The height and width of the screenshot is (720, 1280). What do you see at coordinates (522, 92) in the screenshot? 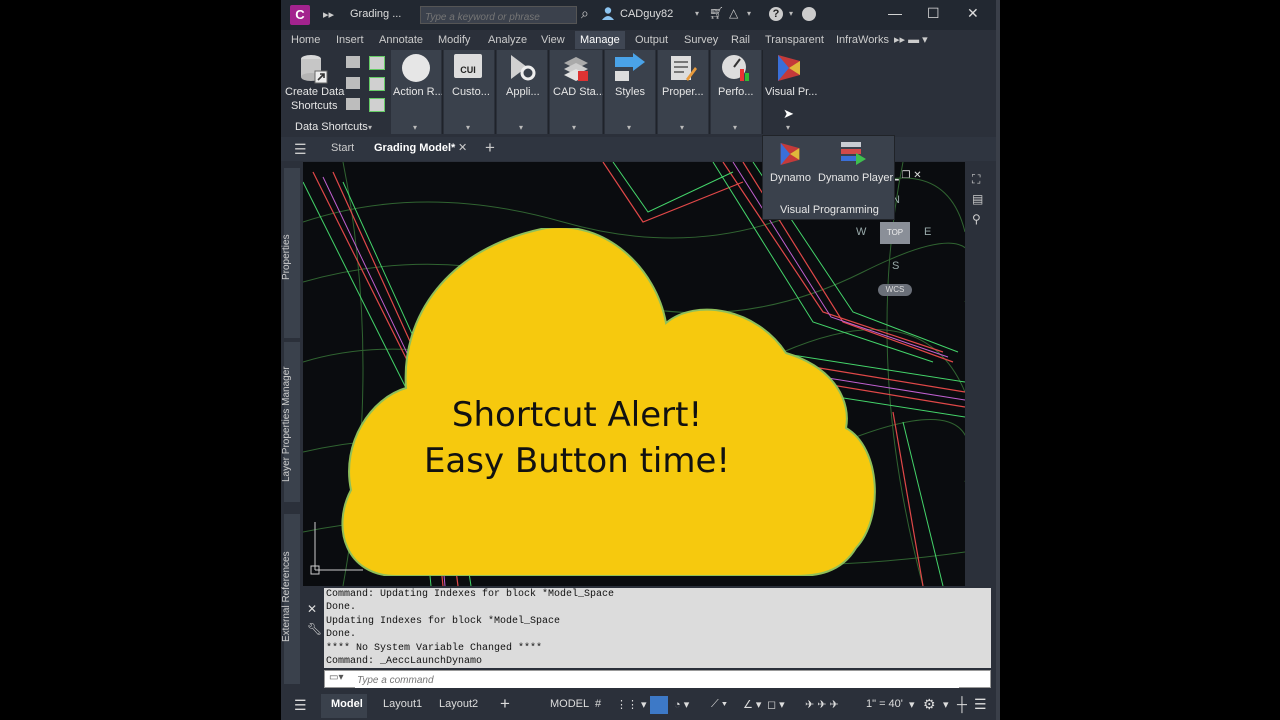
I see `applications-group: Appli... ▾` at bounding box center [522, 92].